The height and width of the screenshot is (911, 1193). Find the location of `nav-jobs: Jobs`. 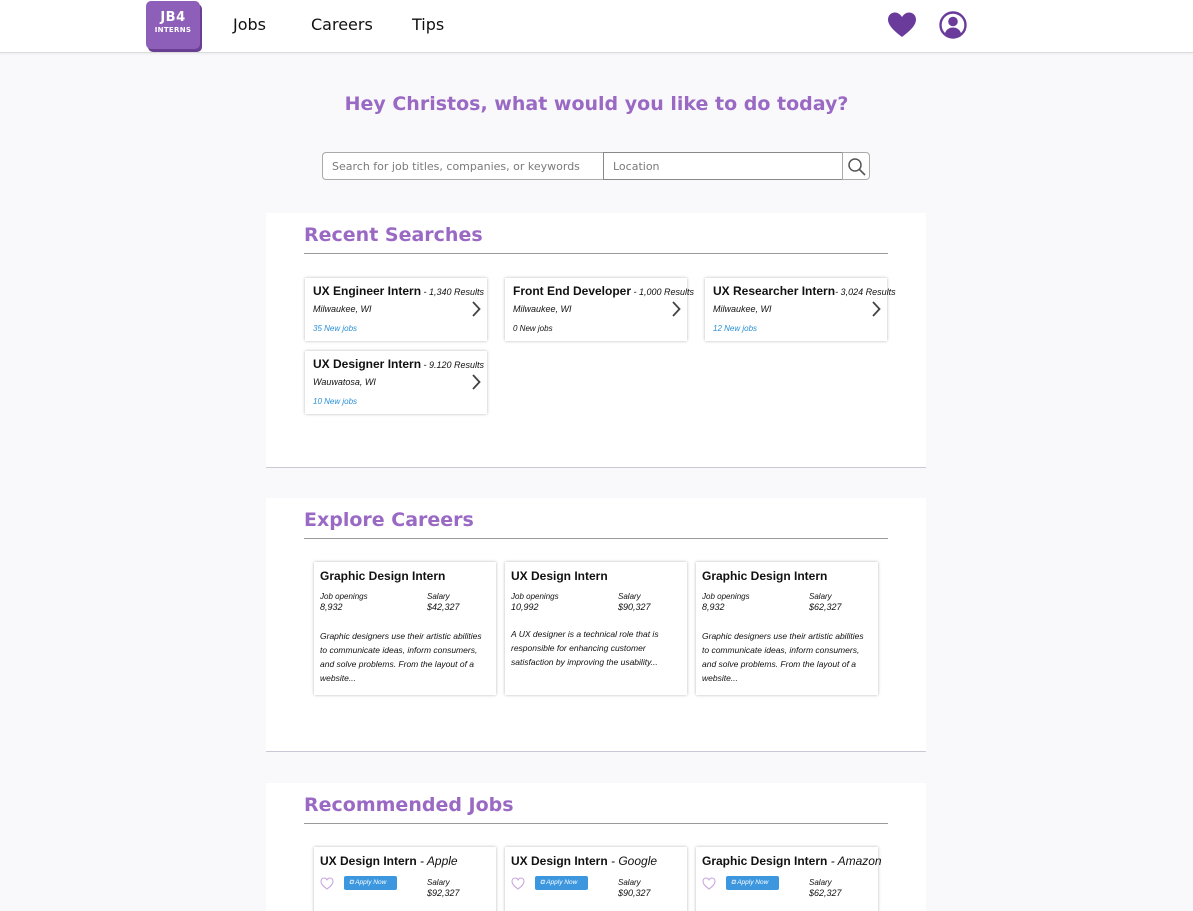

nav-jobs: Jobs is located at coordinates (249, 24).